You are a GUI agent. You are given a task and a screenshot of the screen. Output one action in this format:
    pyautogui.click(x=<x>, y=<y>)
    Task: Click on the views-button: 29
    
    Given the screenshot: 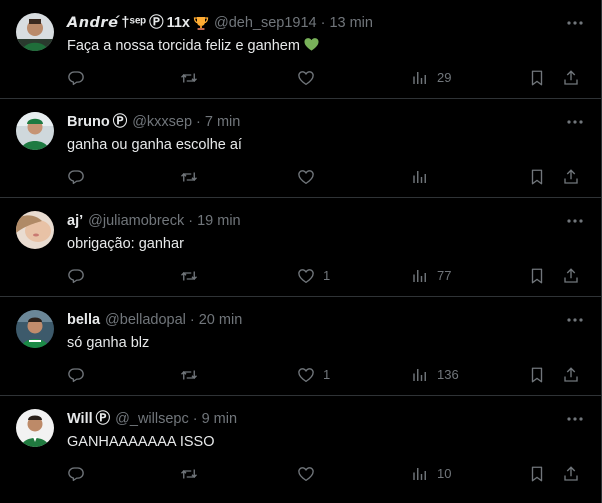 What is the action you would take?
    pyautogui.click(x=431, y=78)
    